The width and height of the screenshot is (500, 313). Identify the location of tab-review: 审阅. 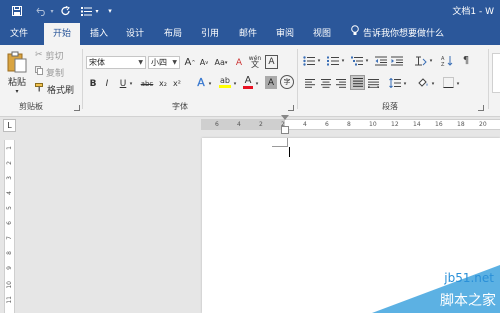
(285, 34).